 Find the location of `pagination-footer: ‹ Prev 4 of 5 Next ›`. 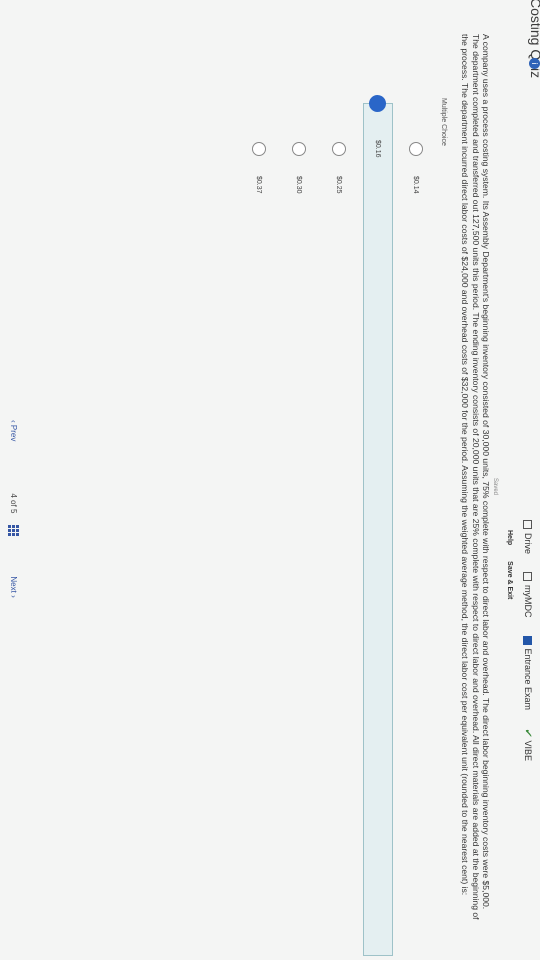

pagination-footer: ‹ Prev 4 of 5 Next › is located at coordinates (13, 509).